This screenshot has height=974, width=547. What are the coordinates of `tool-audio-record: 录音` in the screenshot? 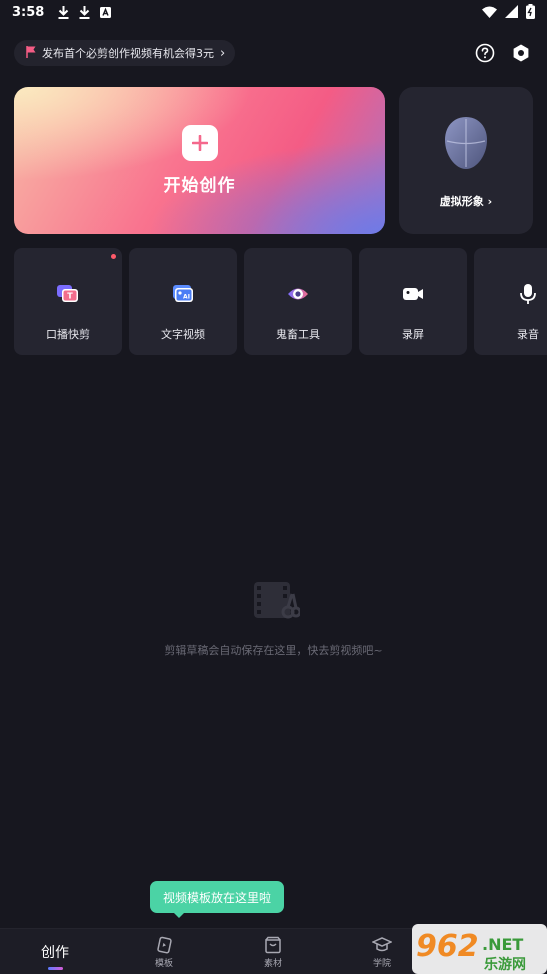 It's located at (510, 301).